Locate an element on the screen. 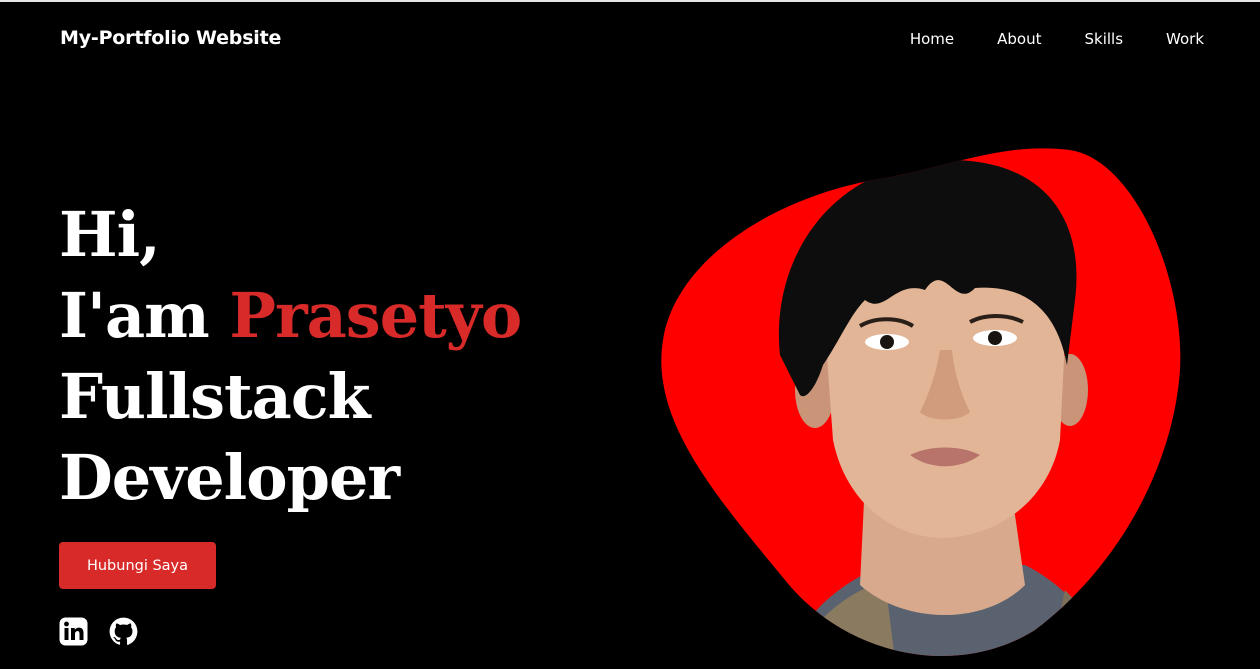 The width and height of the screenshot is (1260, 669). nav-work-link: Work is located at coordinates (1185, 39).